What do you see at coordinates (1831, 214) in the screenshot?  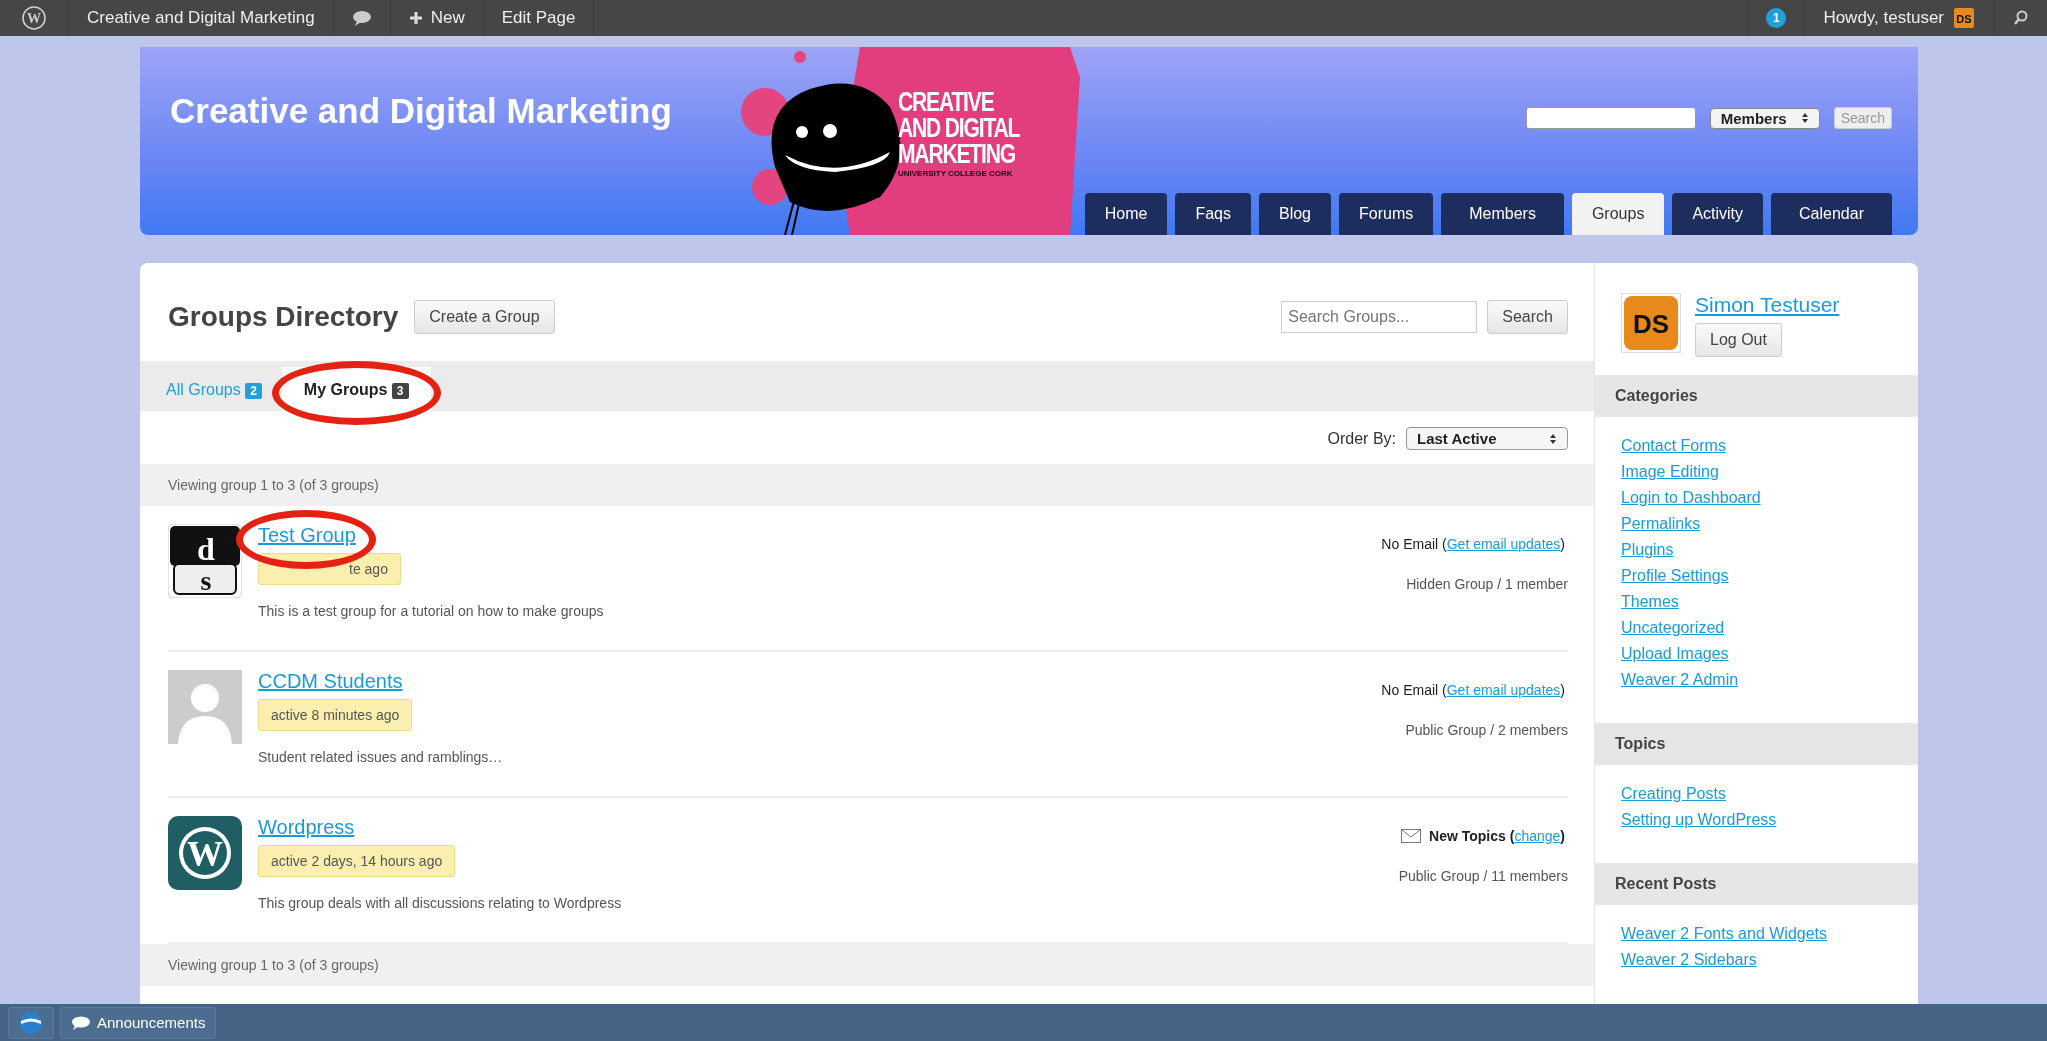 I see `nav-tab: Calendar` at bounding box center [1831, 214].